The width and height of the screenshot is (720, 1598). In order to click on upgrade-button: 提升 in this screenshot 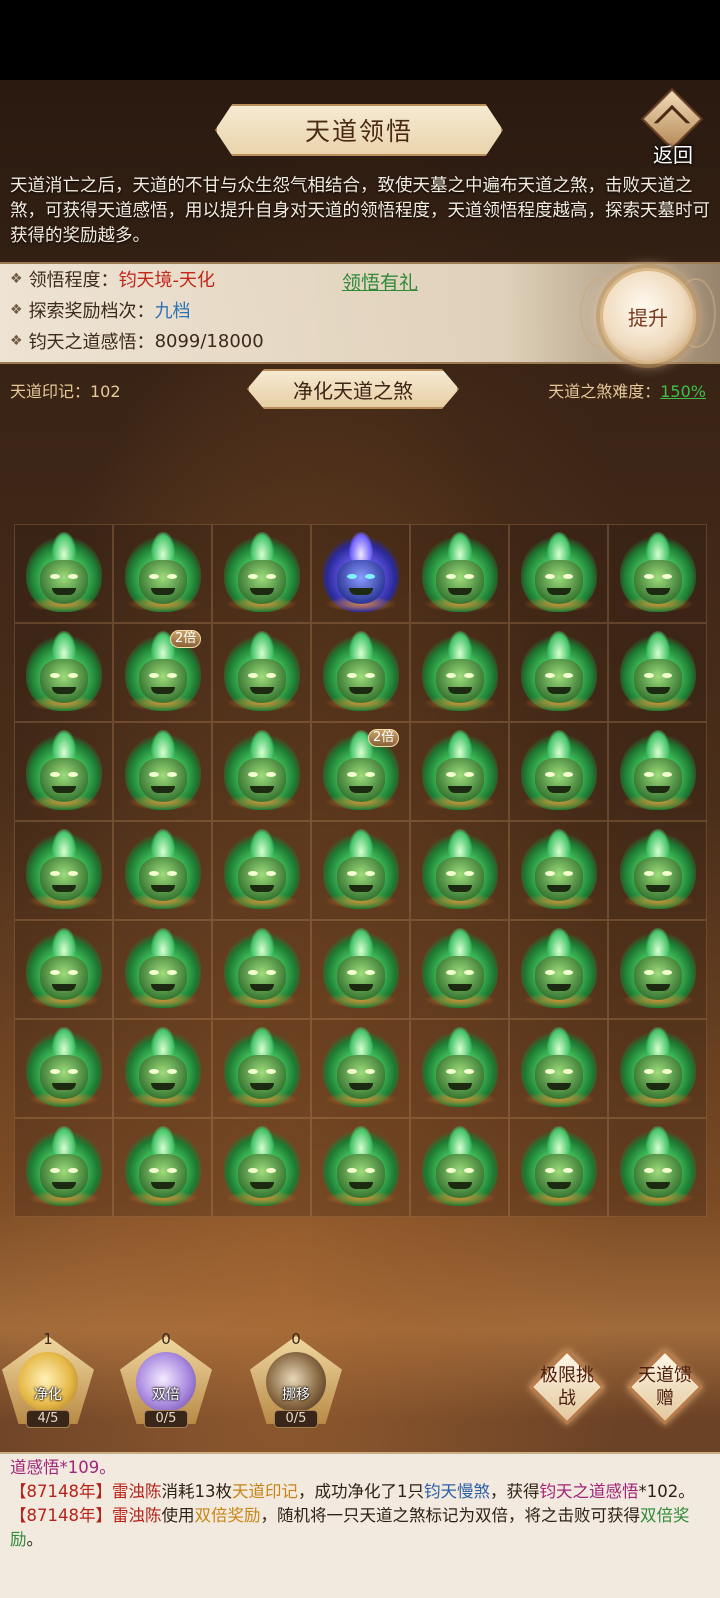, I will do `click(648, 316)`.